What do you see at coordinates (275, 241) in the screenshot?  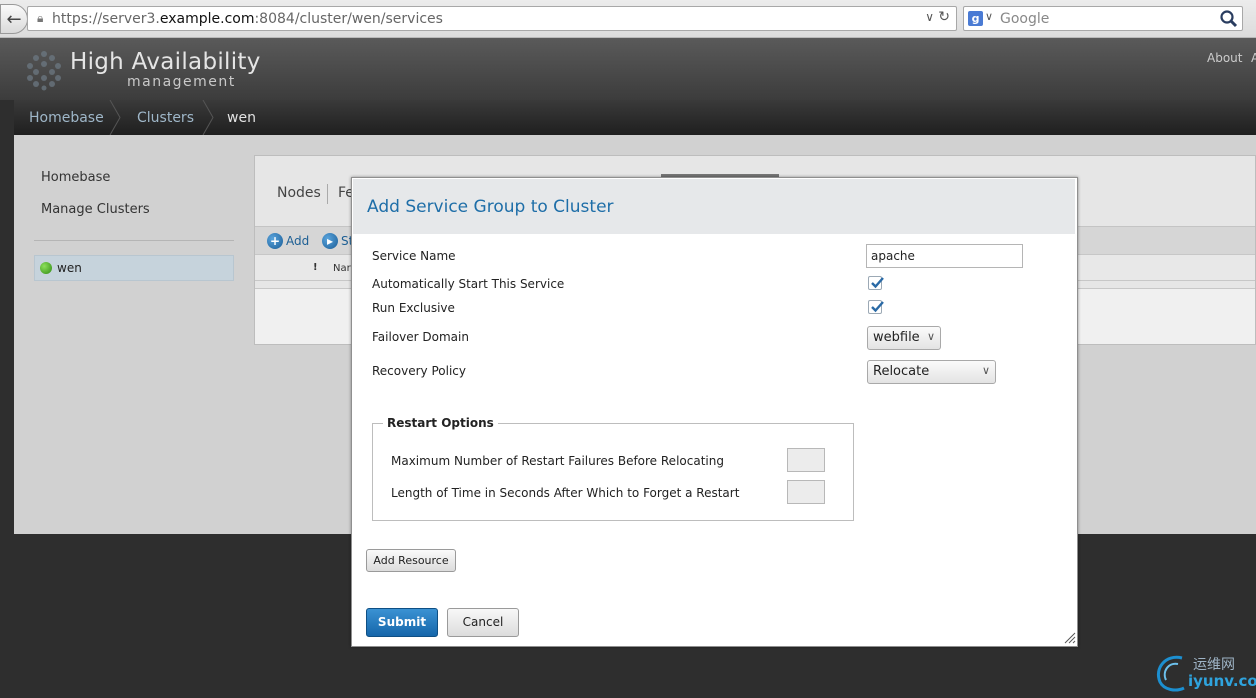 I see `plus-icon: +` at bounding box center [275, 241].